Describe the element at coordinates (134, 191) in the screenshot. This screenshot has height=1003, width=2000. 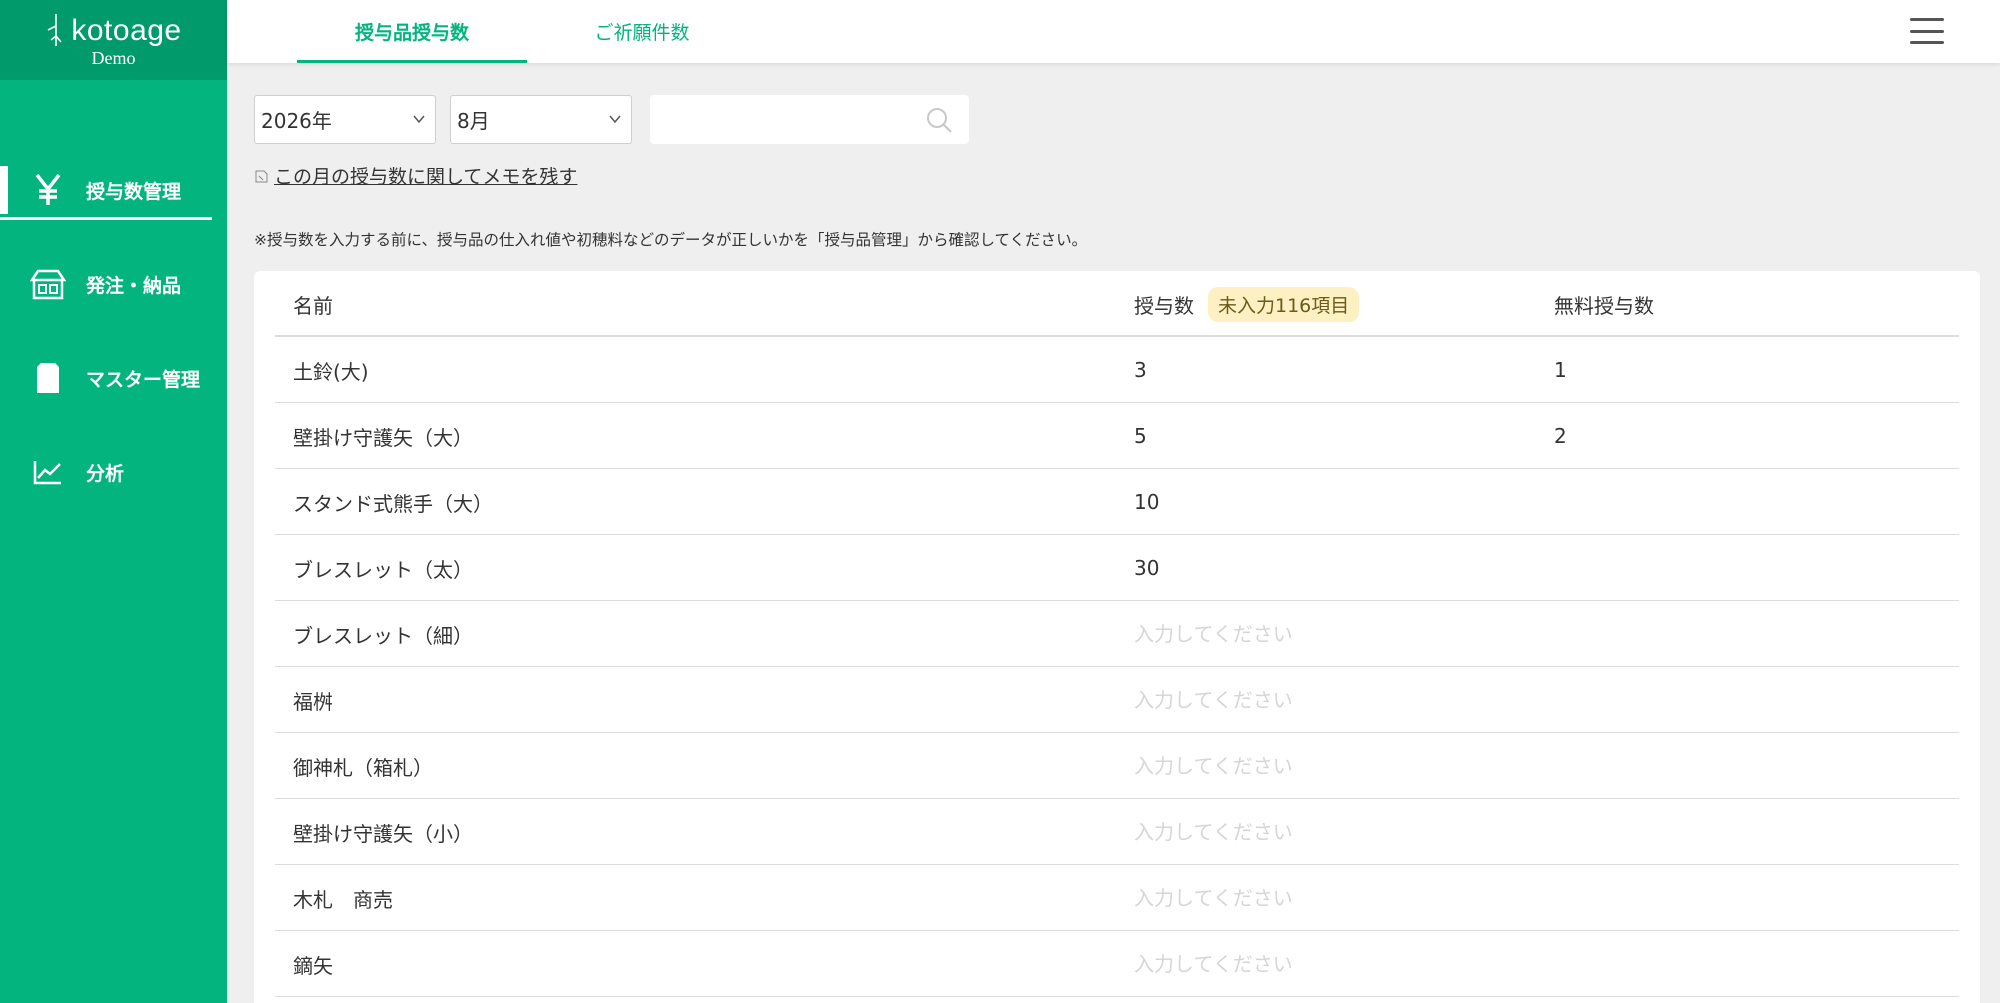
I see `sidebar-item-label: 授与数管理` at that location.